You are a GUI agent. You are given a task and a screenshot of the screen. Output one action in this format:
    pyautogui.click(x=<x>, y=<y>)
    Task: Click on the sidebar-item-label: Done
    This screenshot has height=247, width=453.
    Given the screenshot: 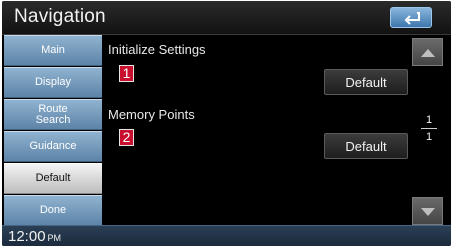 What is the action you would take?
    pyautogui.click(x=53, y=210)
    